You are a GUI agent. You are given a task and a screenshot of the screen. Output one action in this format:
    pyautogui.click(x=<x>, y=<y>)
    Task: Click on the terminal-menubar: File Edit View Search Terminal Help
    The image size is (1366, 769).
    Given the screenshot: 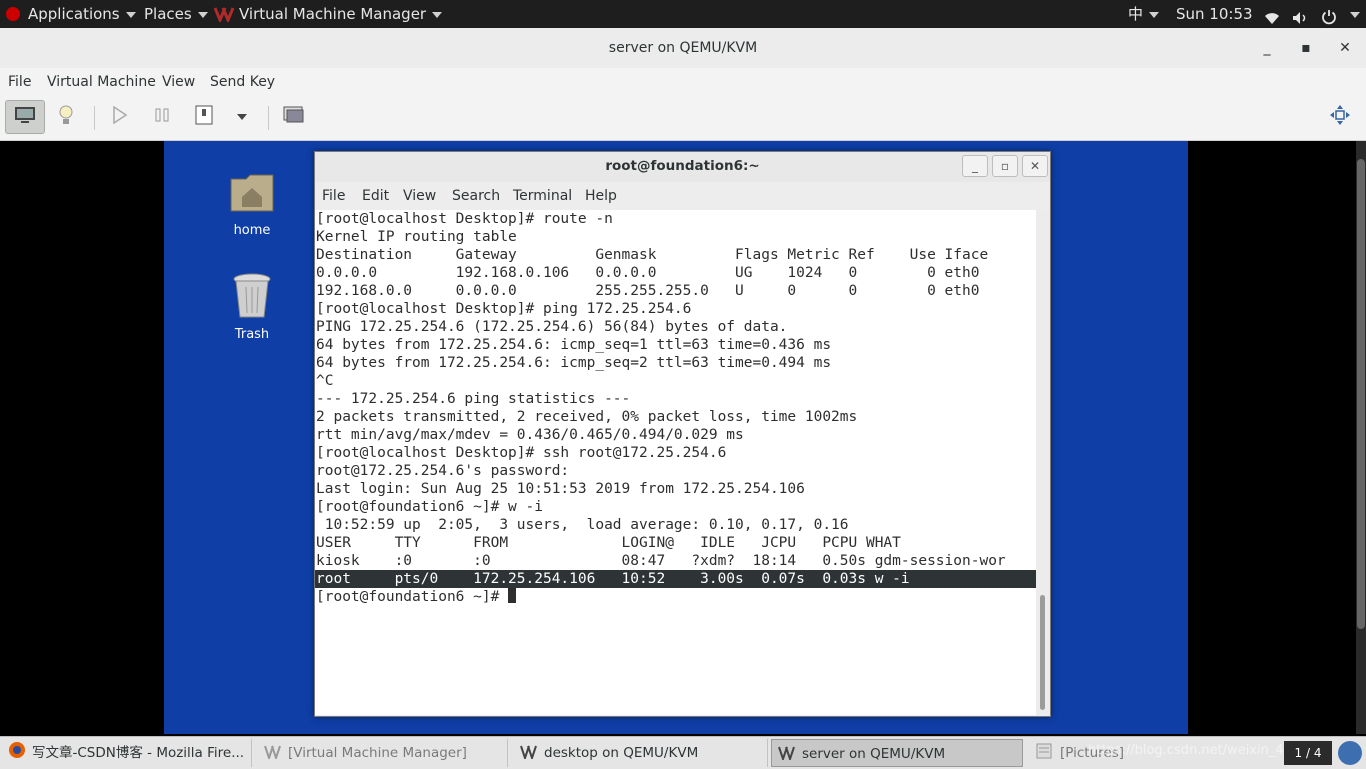 What is the action you would take?
    pyautogui.click(x=682, y=196)
    